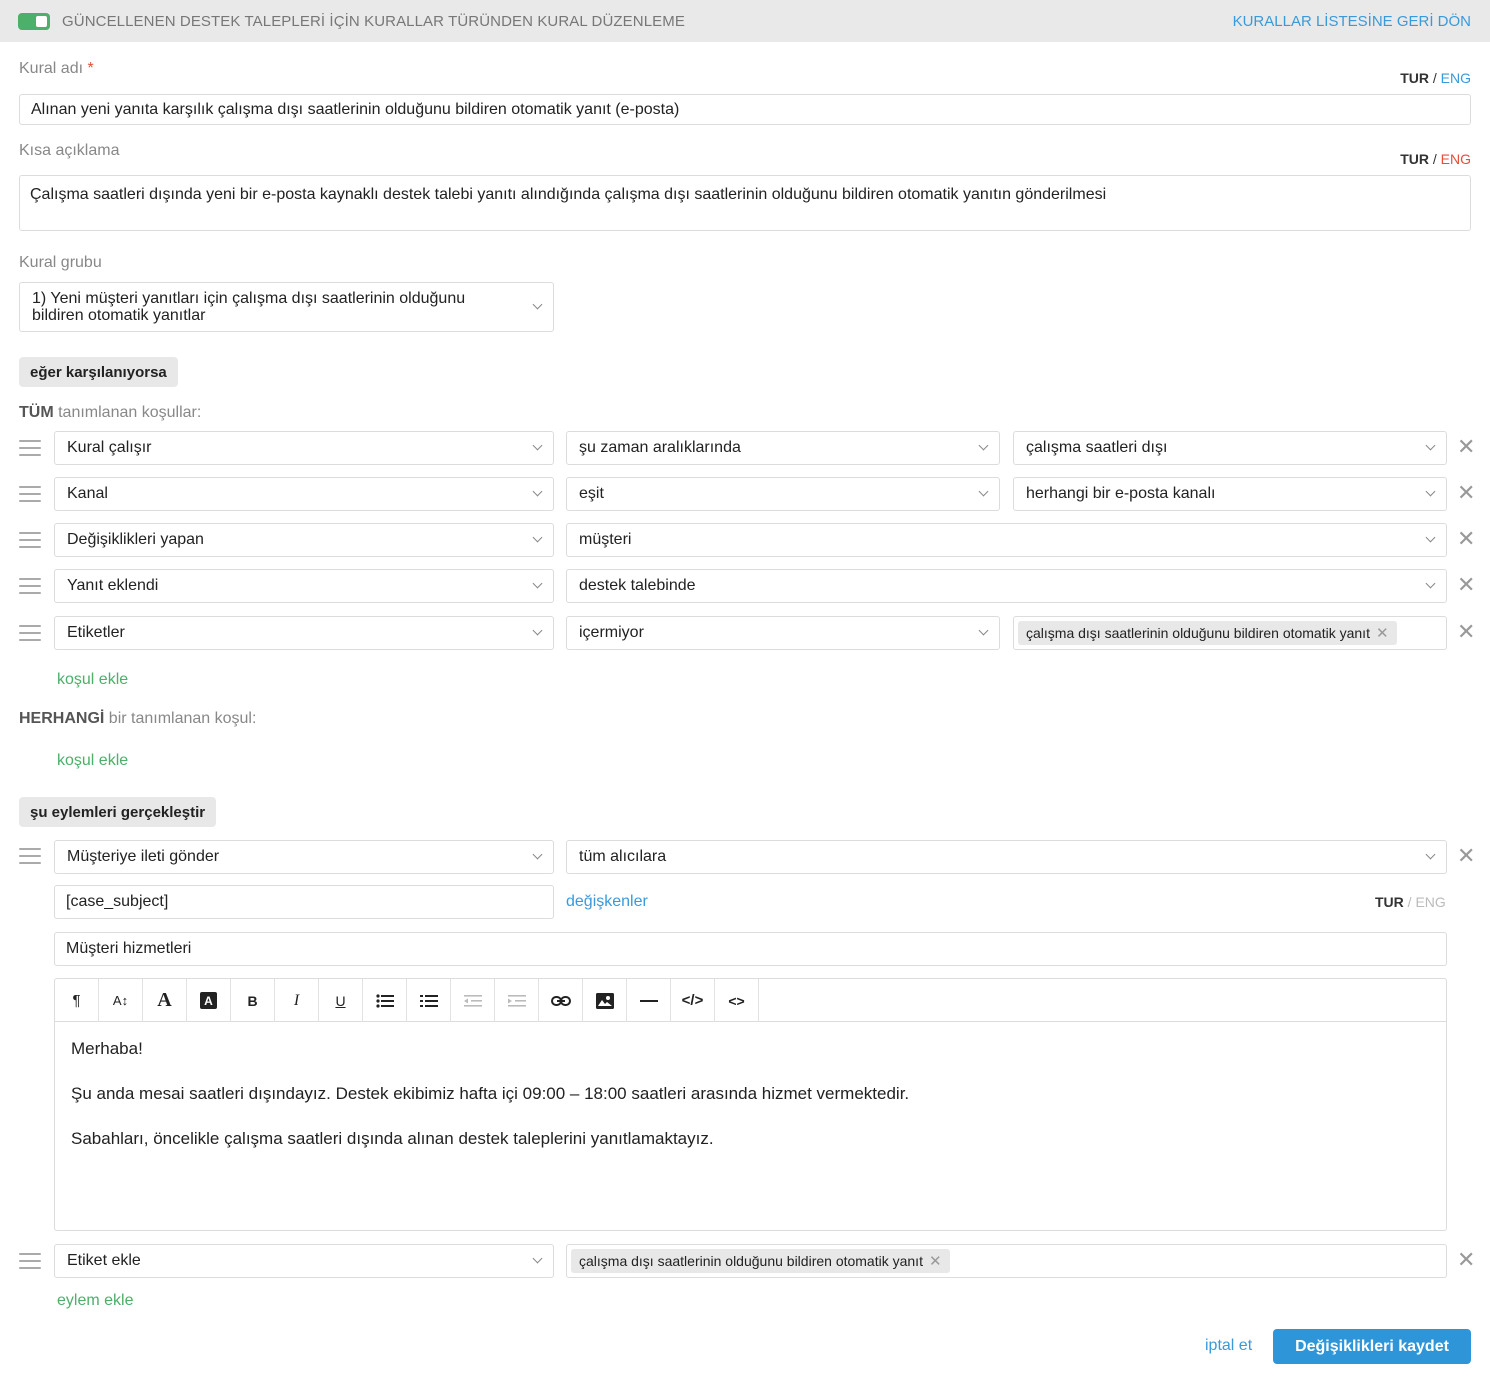 The height and width of the screenshot is (1382, 1490). I want to click on code-view-icon: </>, so click(693, 1000).